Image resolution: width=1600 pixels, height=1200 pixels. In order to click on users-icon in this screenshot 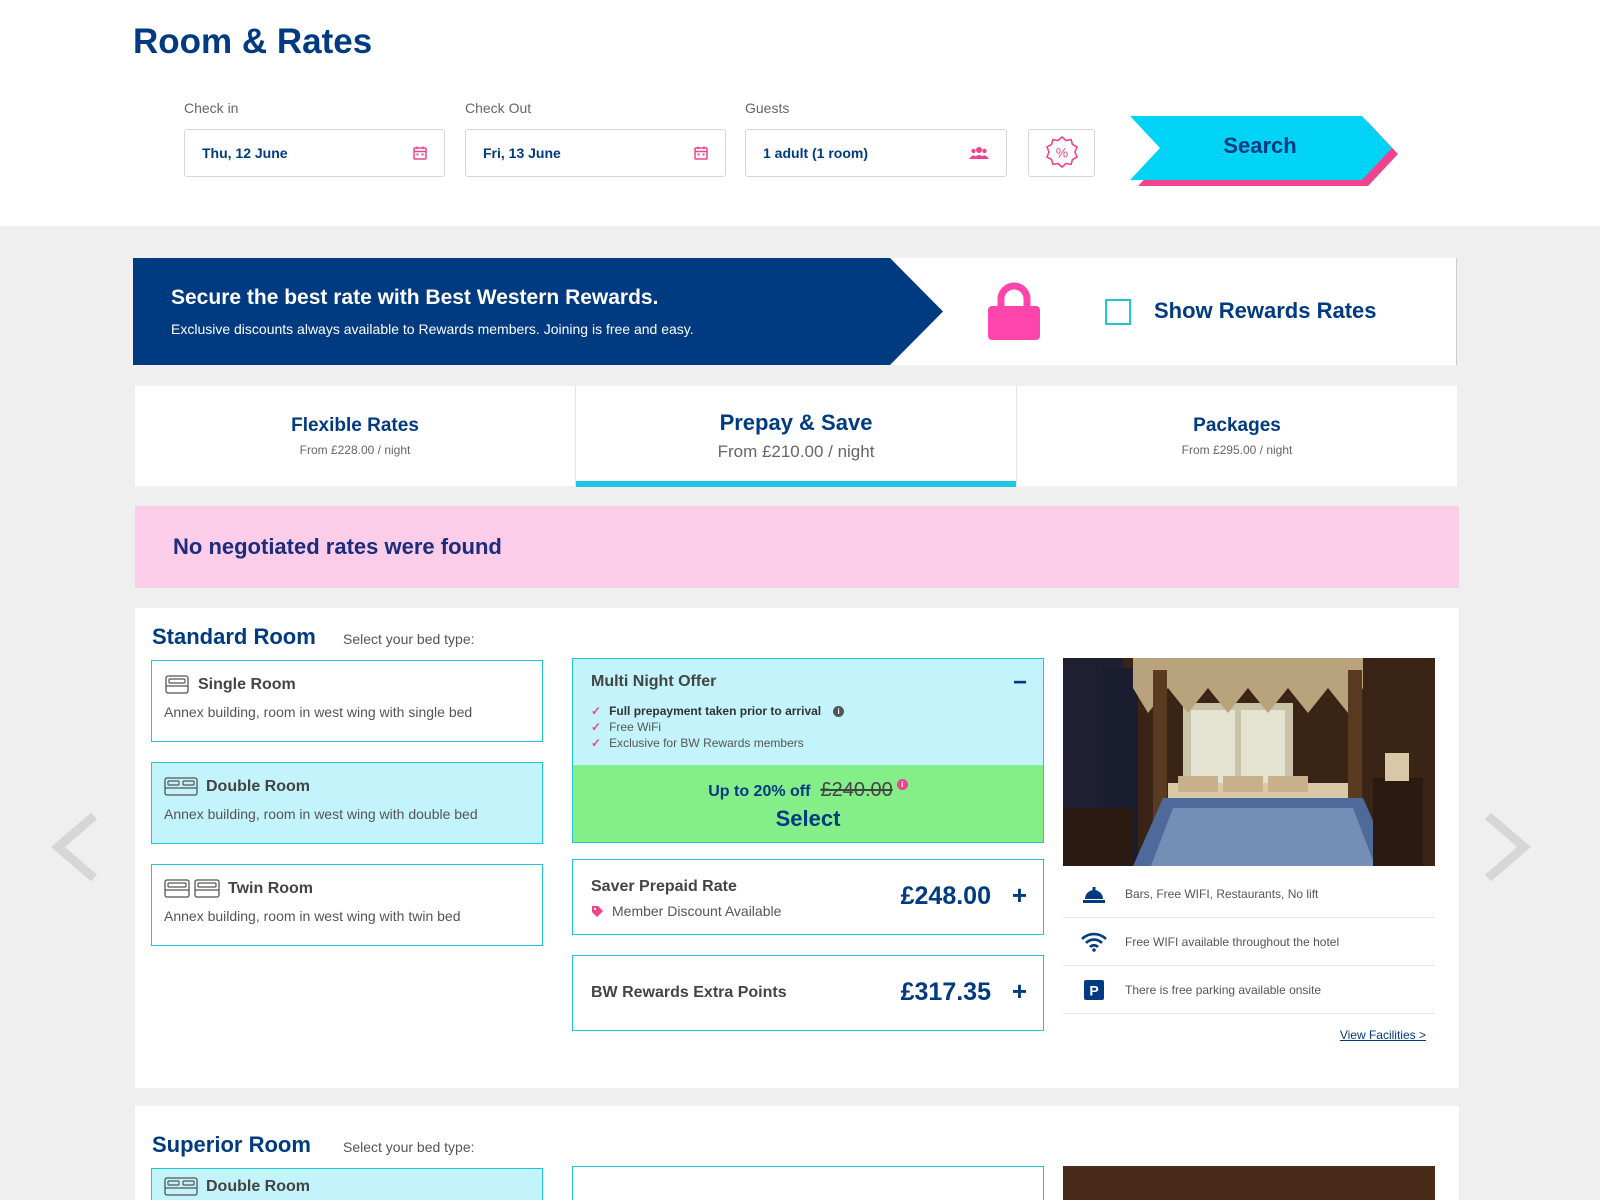, I will do `click(979, 153)`.